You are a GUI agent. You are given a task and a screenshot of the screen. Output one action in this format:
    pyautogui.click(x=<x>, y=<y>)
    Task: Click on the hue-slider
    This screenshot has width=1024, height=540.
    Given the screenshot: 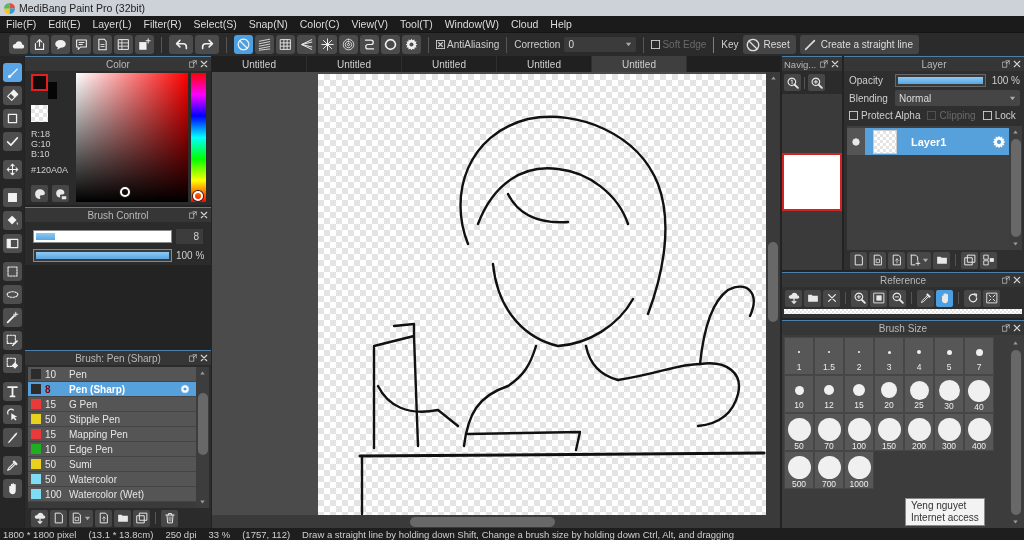 What is the action you would take?
    pyautogui.click(x=198, y=137)
    